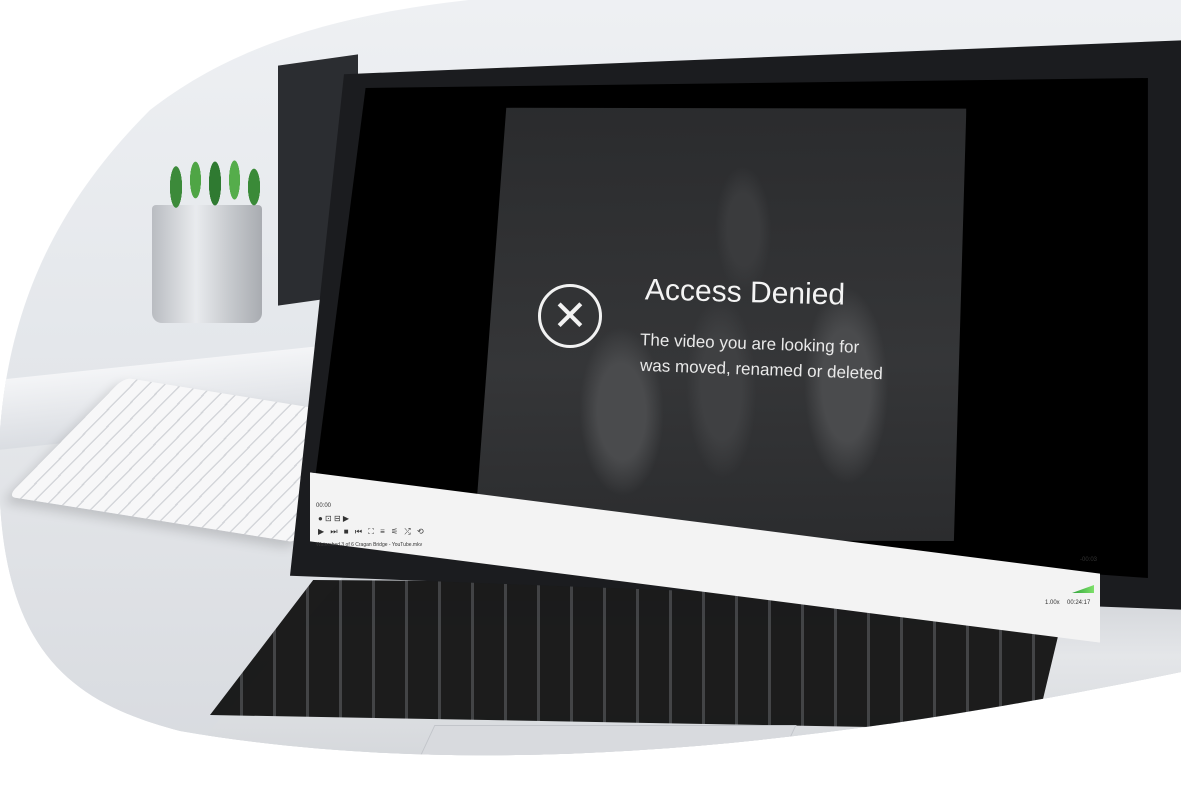 Image resolution: width=1181 pixels, height=800 pixels. What do you see at coordinates (207, 264) in the screenshot?
I see `plant-pot` at bounding box center [207, 264].